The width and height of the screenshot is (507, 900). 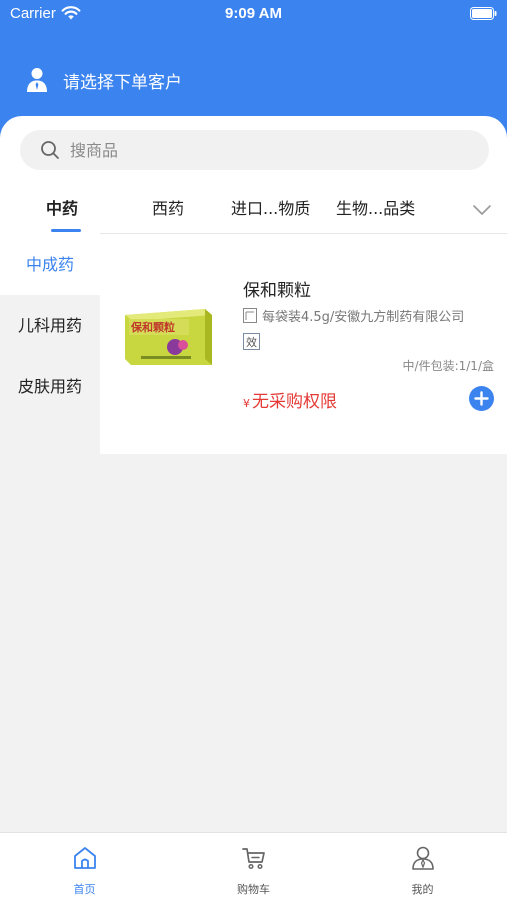 I want to click on tabbar-label-home: 首页, so click(x=84, y=889).